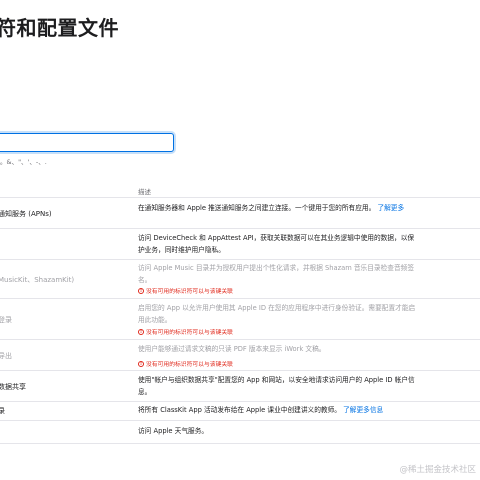 The width and height of the screenshot is (480, 480). Describe the element at coordinates (173, 431) in the screenshot. I see `service-description-weather: 访问 Apple 天气服务。` at that location.